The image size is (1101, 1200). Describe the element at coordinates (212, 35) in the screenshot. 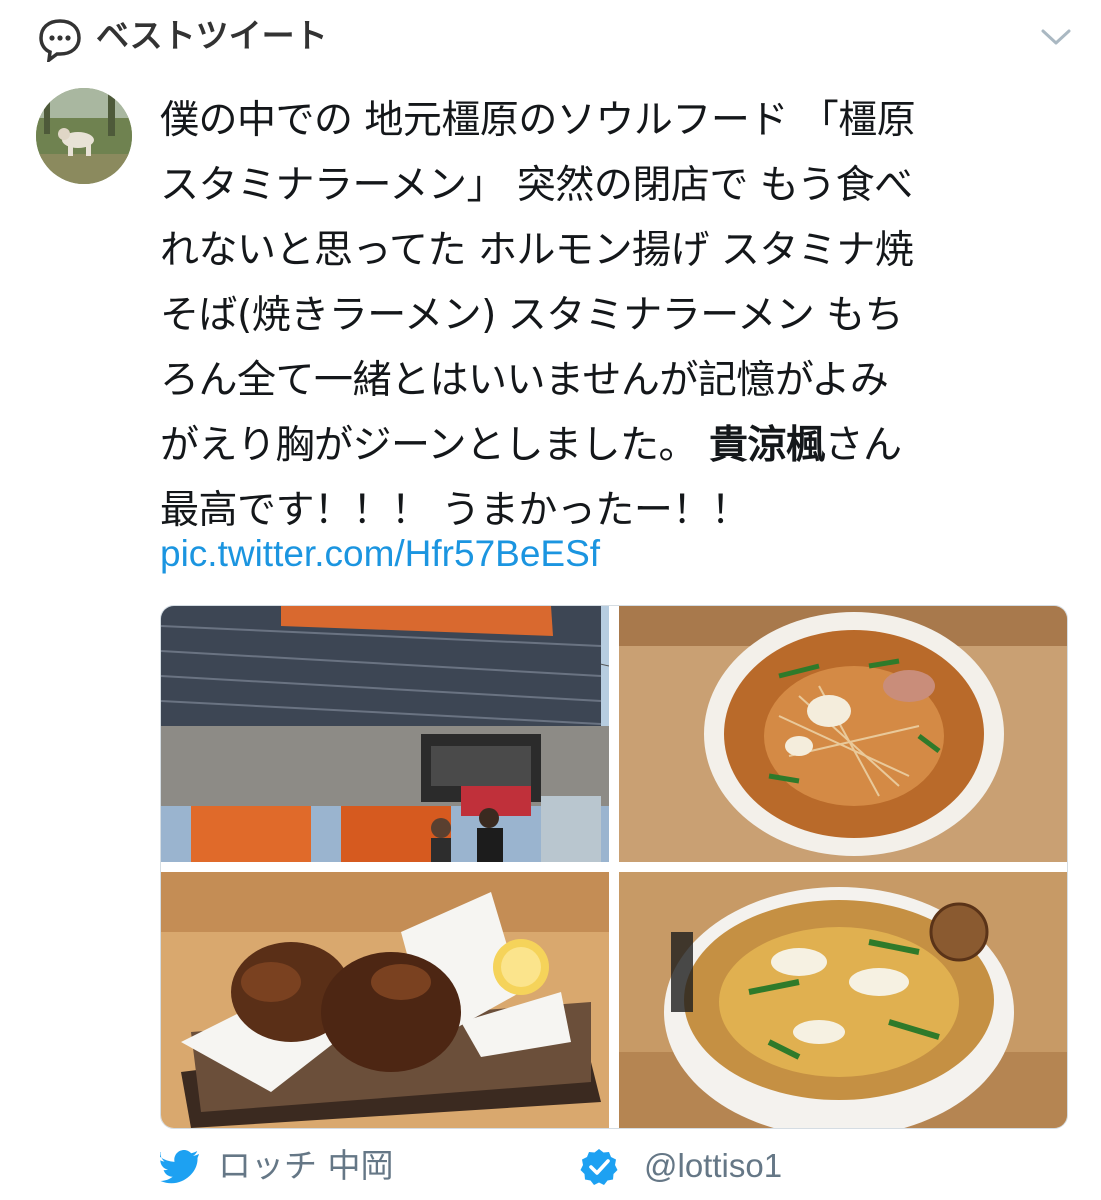

I see `section-title: ベストツイート` at that location.